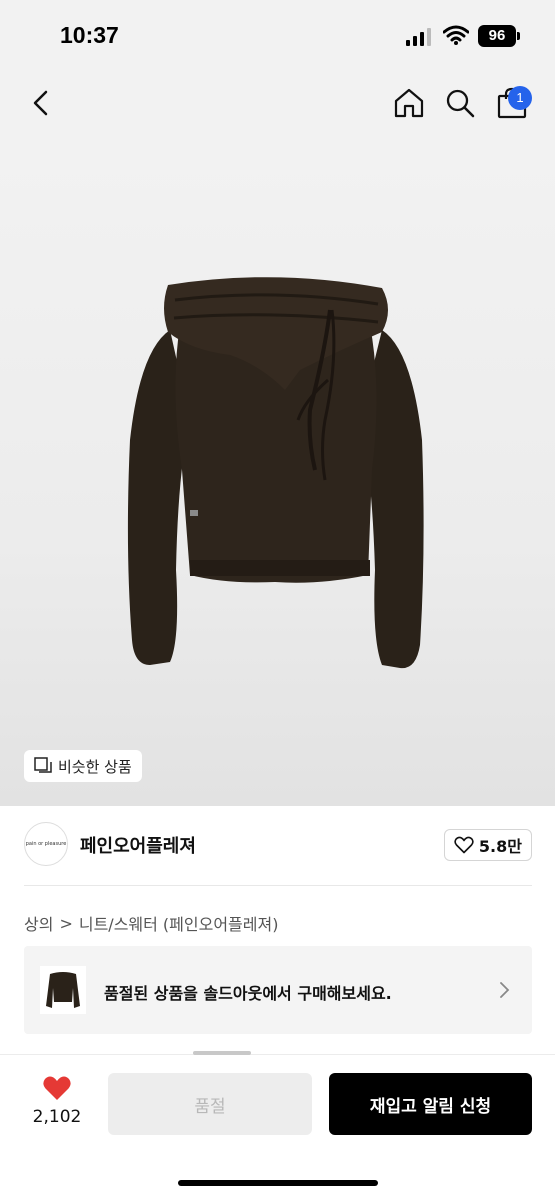 This screenshot has height=1200, width=555. Describe the element at coordinates (418, 37) in the screenshot. I see `signal-icon` at that location.